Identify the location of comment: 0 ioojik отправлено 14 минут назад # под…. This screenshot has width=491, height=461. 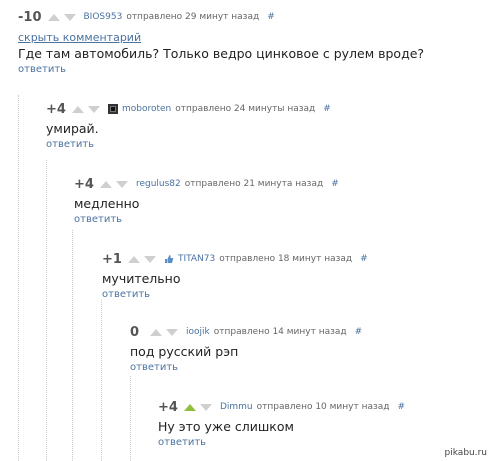
(246, 349).